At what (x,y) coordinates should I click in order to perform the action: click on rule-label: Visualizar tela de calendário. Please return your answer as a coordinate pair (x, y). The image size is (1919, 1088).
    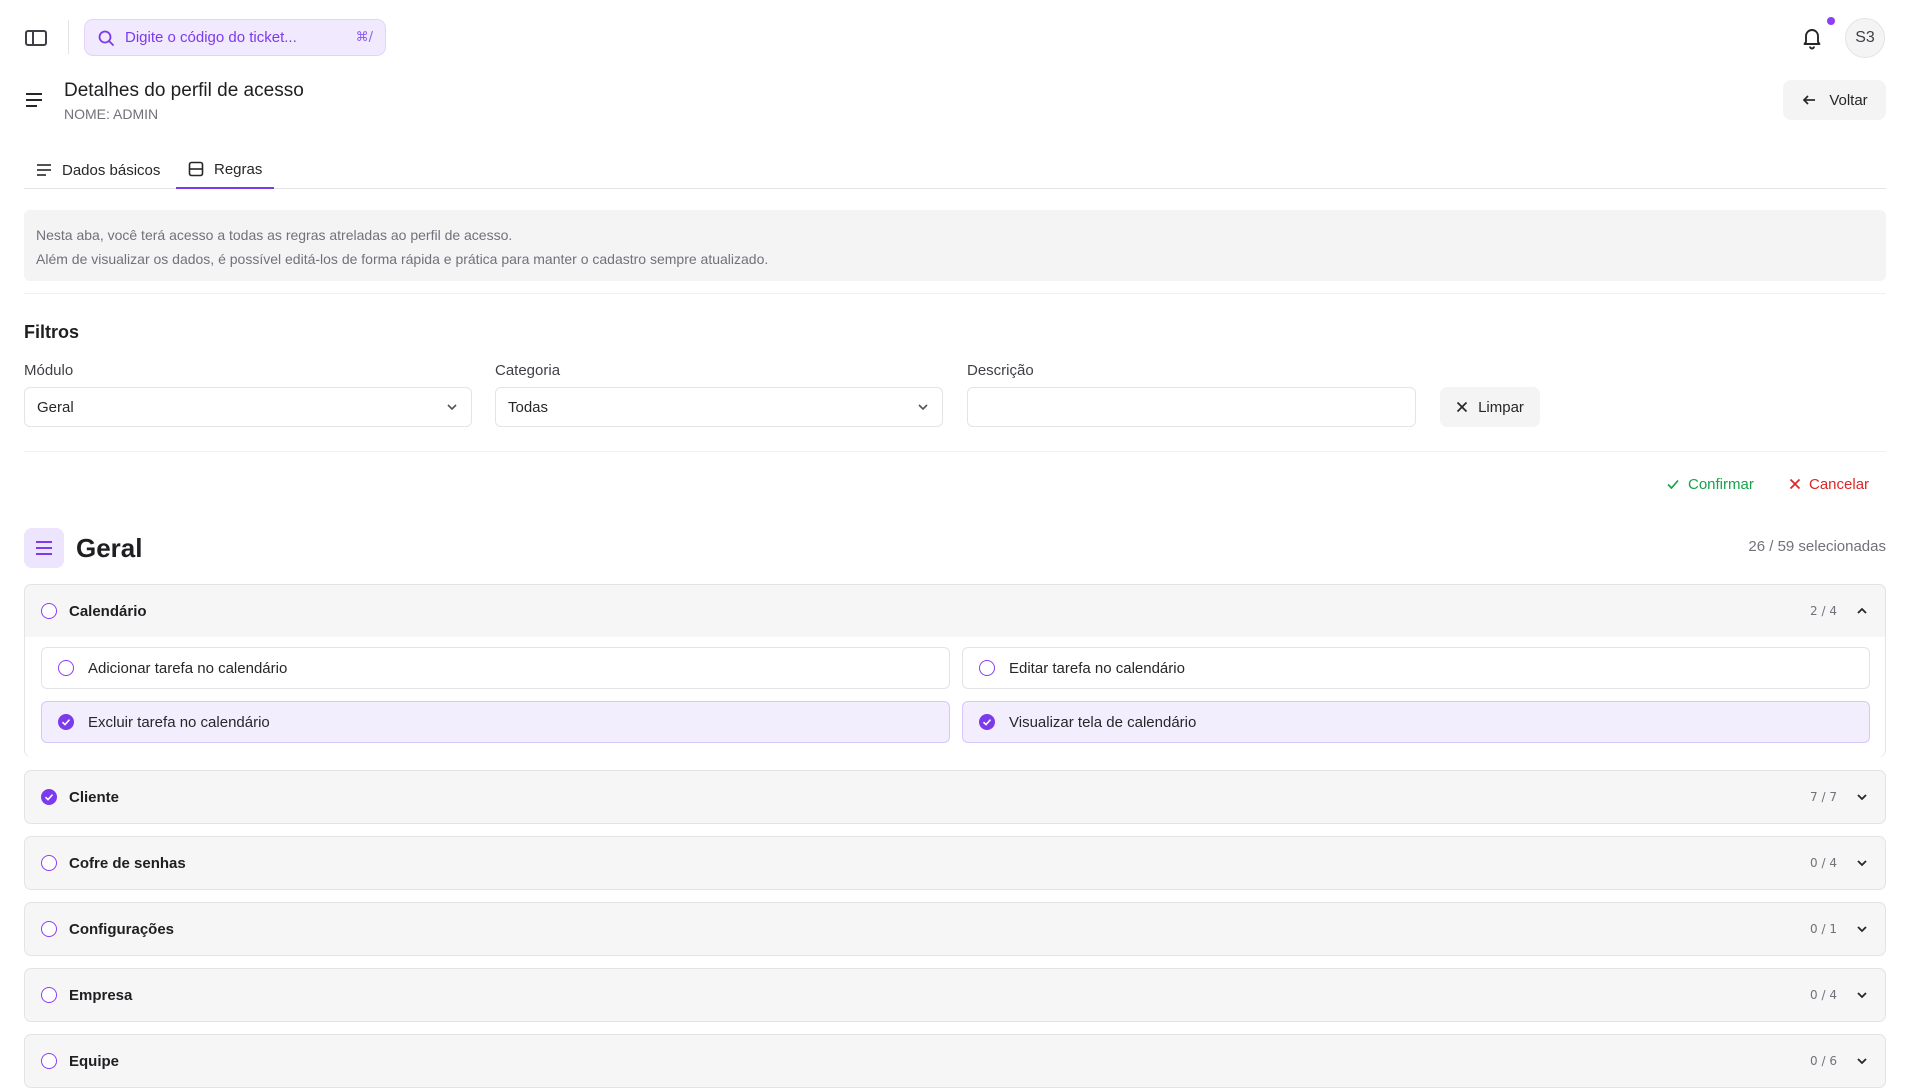
    Looking at the image, I should click on (1103, 722).